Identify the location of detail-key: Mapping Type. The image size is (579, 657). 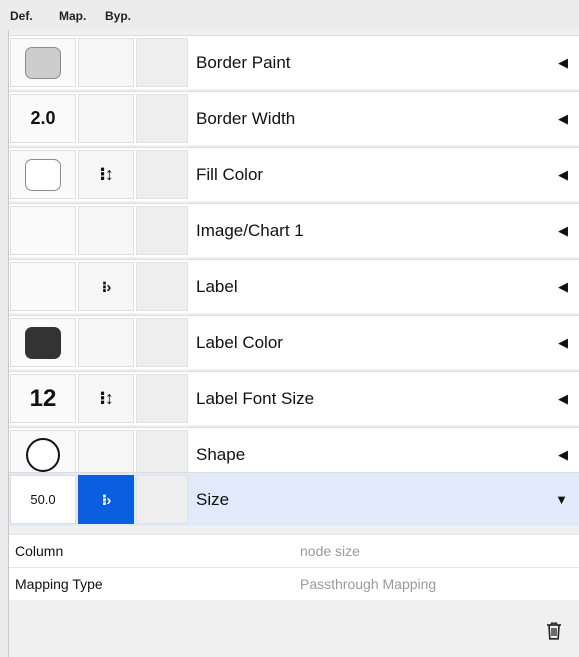
(59, 584).